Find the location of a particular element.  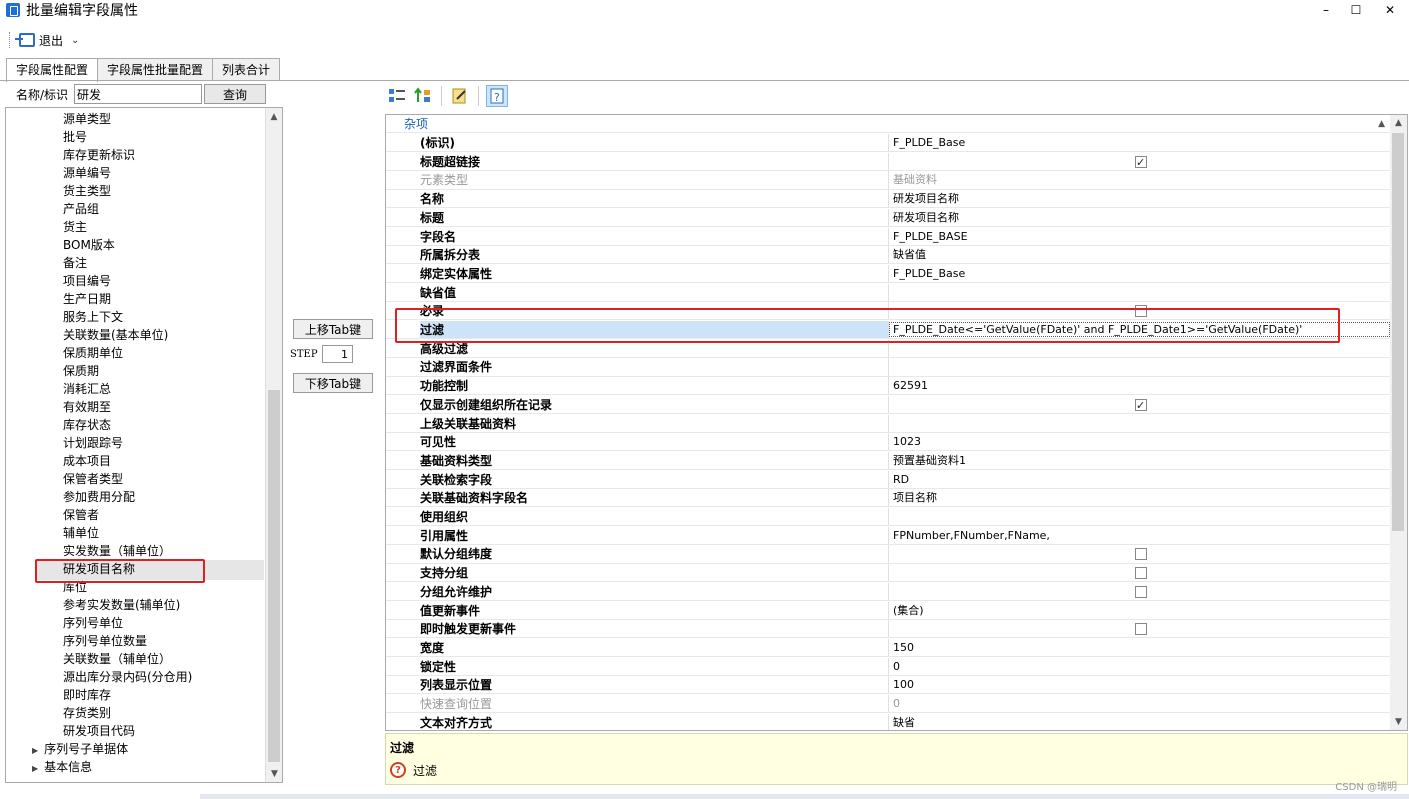

property-row: 所属拆分表 缺省值 is located at coordinates (888, 255).